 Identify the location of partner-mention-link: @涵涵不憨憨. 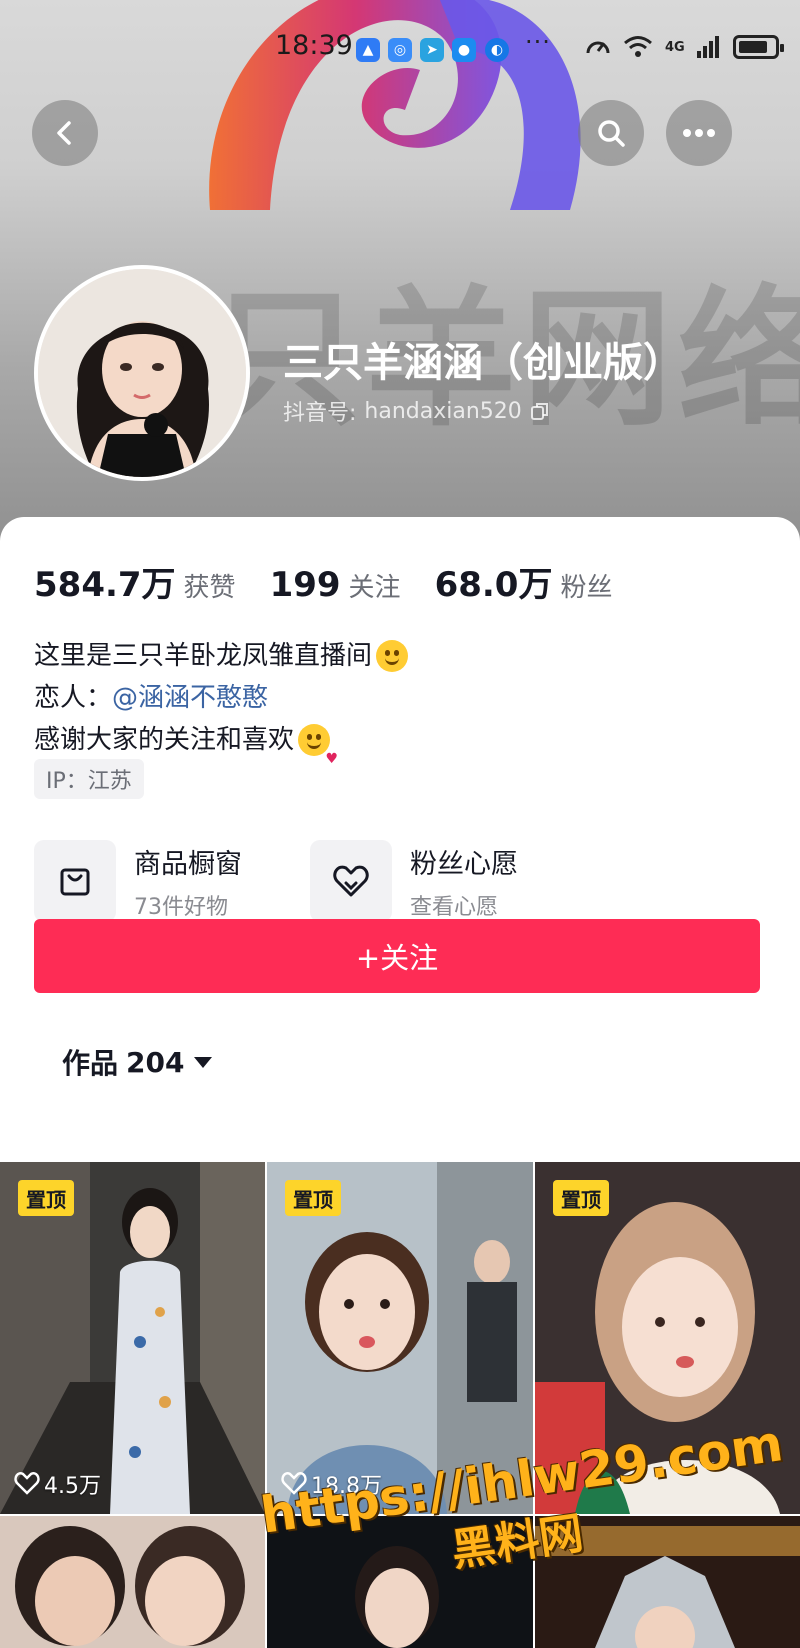
(190, 698).